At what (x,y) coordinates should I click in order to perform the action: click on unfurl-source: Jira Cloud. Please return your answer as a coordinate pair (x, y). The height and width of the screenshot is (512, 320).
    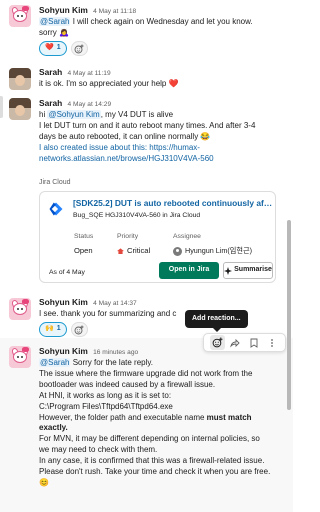
    Looking at the image, I should click on (55, 182).